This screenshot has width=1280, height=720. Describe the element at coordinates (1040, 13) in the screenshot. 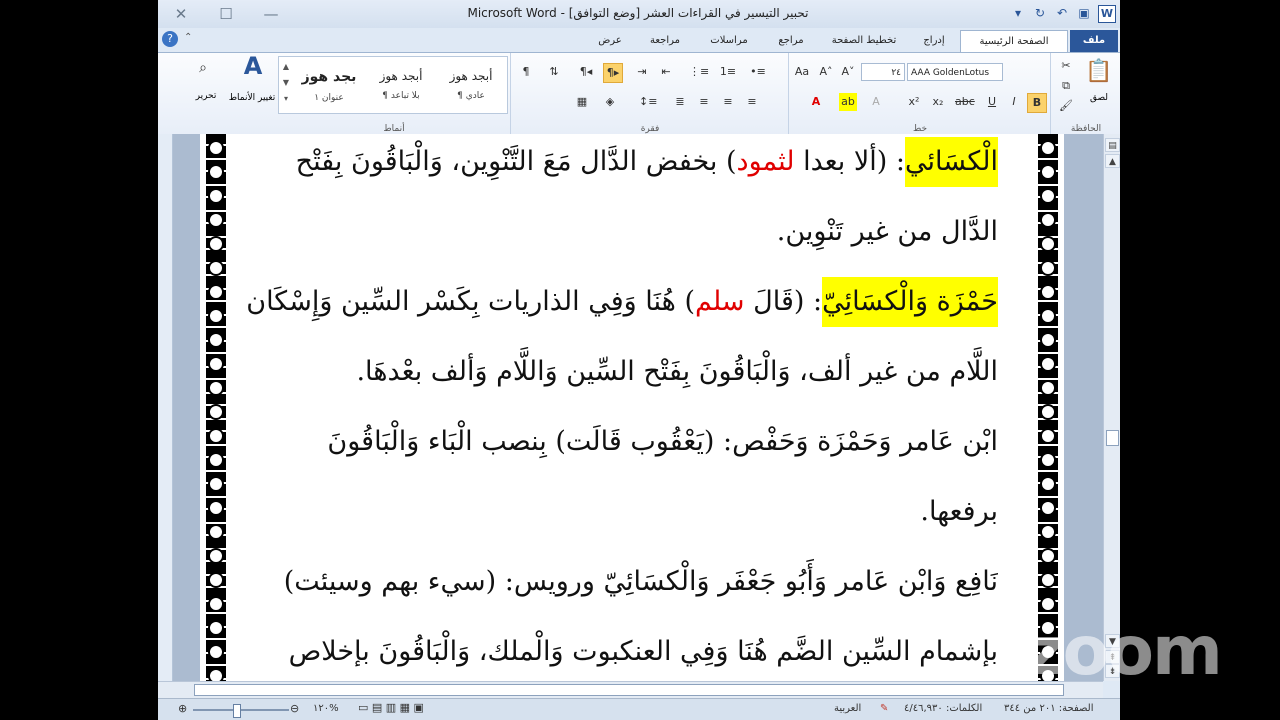

I see `repeat-icon: ↻` at that location.